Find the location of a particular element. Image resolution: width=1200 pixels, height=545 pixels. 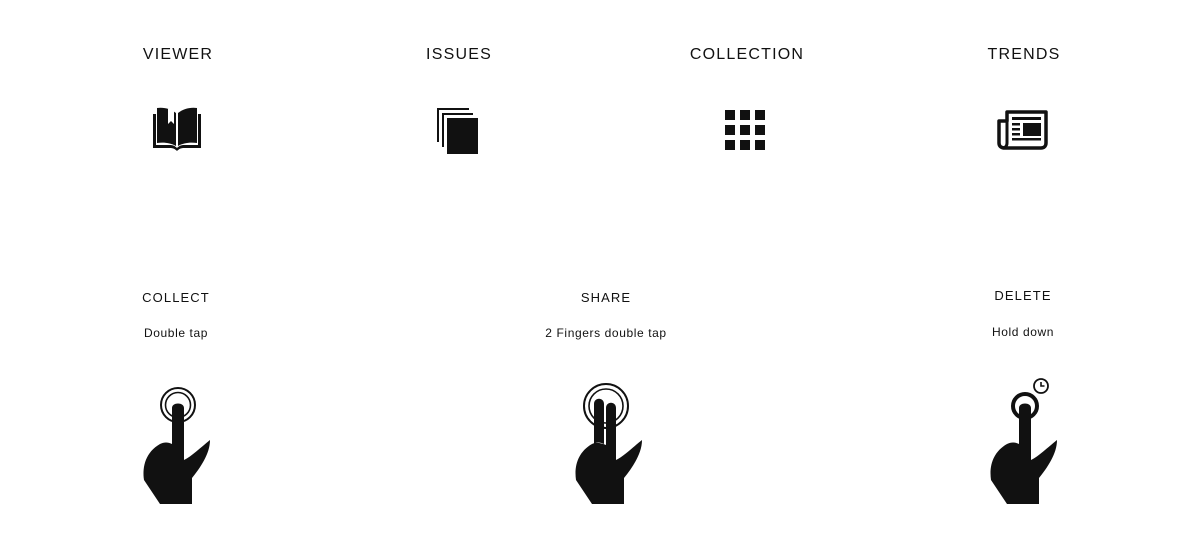

gesture-share-title: SHARE is located at coordinates (606, 297).